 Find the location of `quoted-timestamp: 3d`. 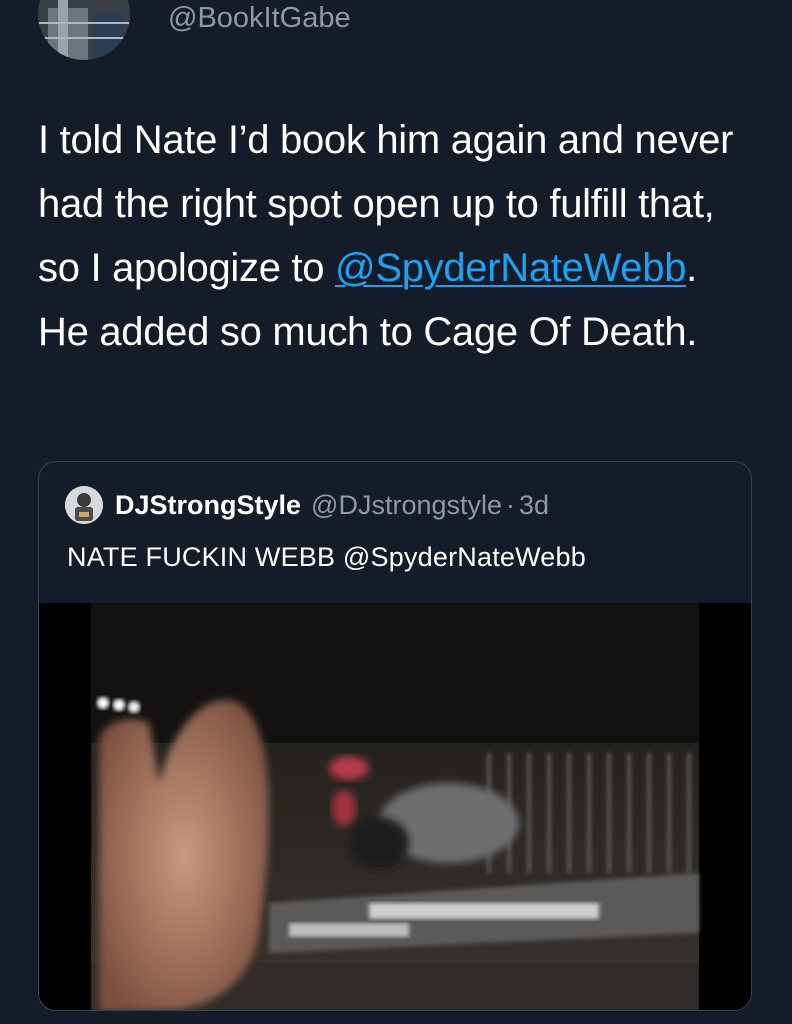

quoted-timestamp: 3d is located at coordinates (534, 505).